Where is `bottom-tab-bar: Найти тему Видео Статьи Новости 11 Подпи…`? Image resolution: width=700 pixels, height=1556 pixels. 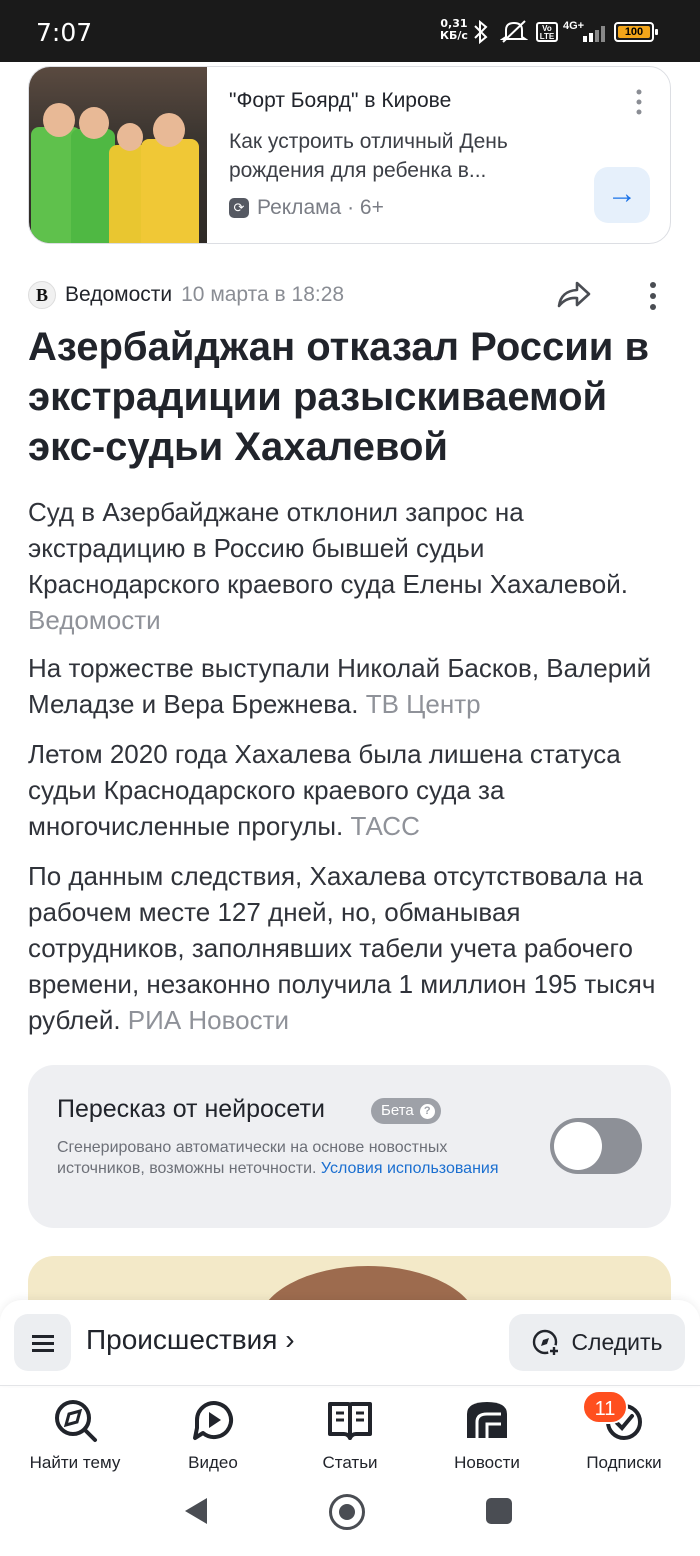
bottom-tab-bar: Найти тему Видео Статьи Новости 11 Подпи… is located at coordinates (350, 1431).